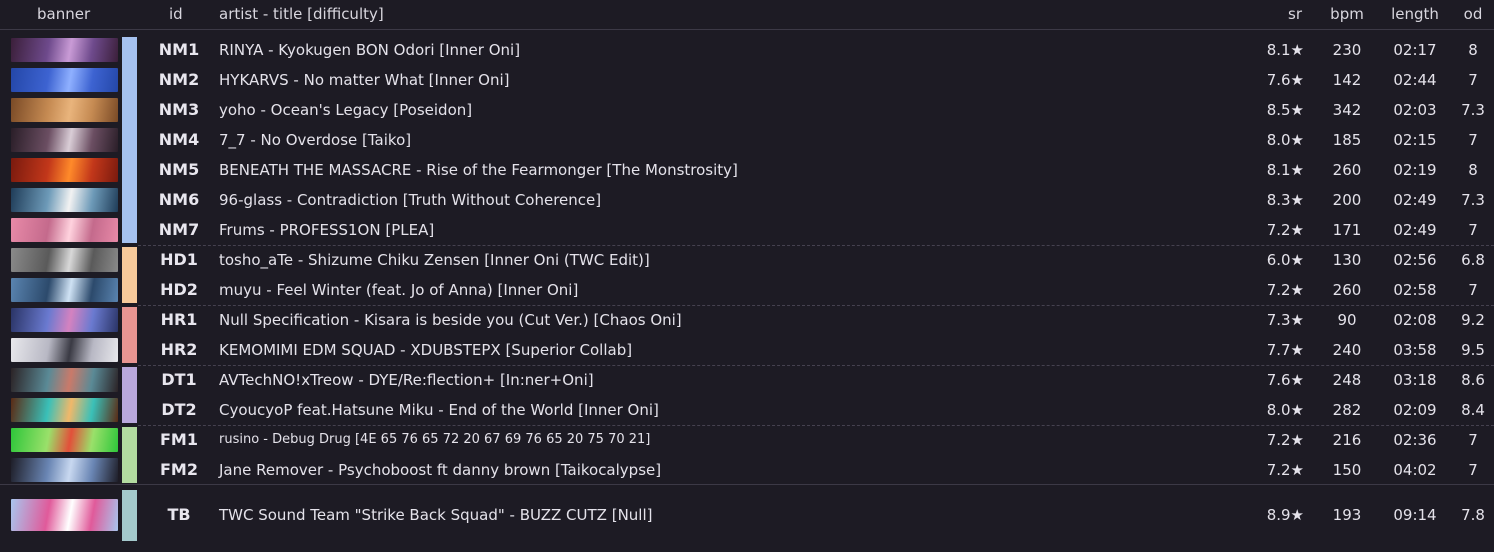 The width and height of the screenshot is (1494, 552). I want to click on mod-color-stripe-fm, so click(129, 455).